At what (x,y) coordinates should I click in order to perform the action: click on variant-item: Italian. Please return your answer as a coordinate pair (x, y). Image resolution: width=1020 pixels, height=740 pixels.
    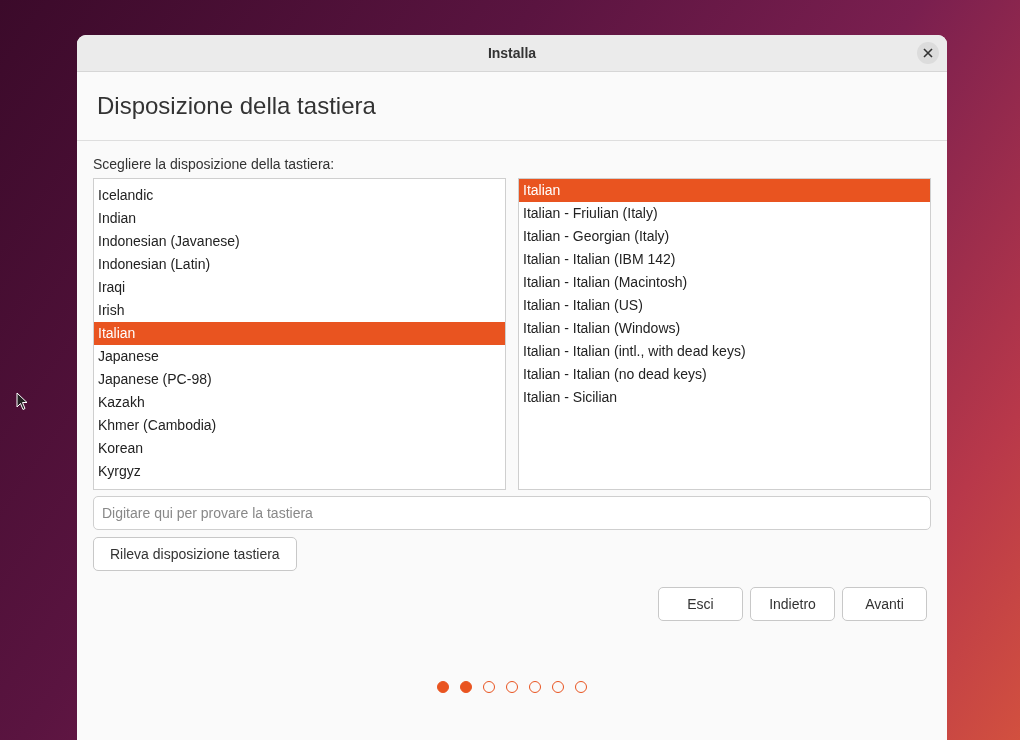
    Looking at the image, I should click on (724, 190).